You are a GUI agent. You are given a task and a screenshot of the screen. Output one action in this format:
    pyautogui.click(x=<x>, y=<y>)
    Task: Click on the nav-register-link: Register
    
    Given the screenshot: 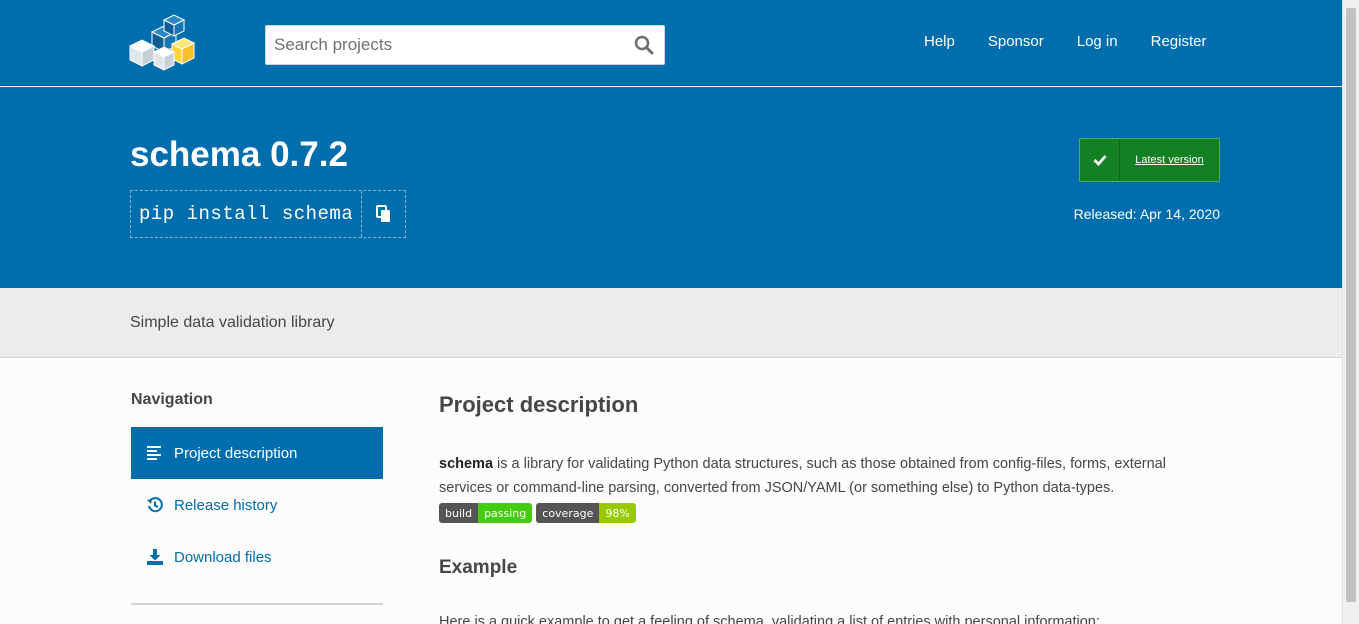 What is the action you would take?
    pyautogui.click(x=1179, y=41)
    